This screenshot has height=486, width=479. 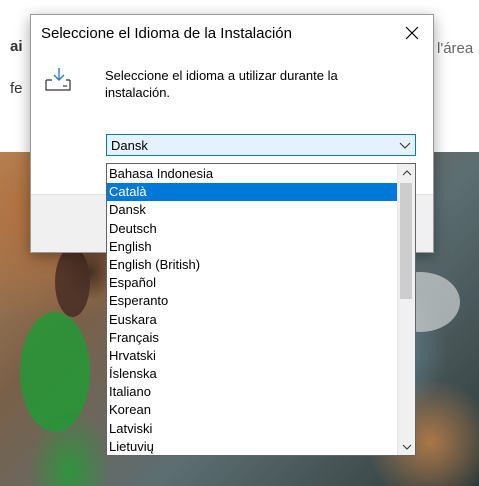 What do you see at coordinates (252, 429) in the screenshot?
I see `language-option: Latviski` at bounding box center [252, 429].